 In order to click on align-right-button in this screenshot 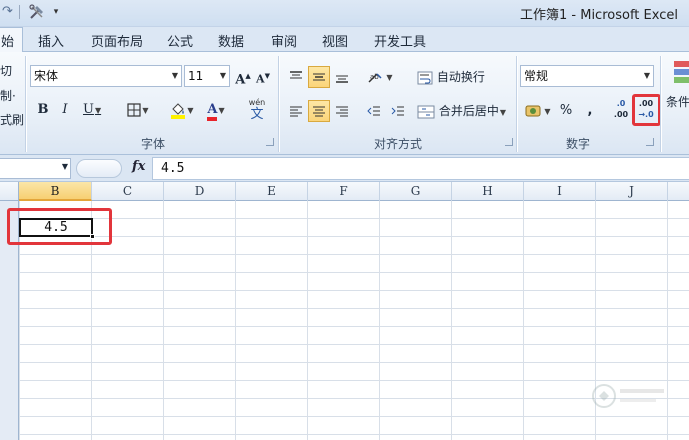, I will do `click(342, 111)`.